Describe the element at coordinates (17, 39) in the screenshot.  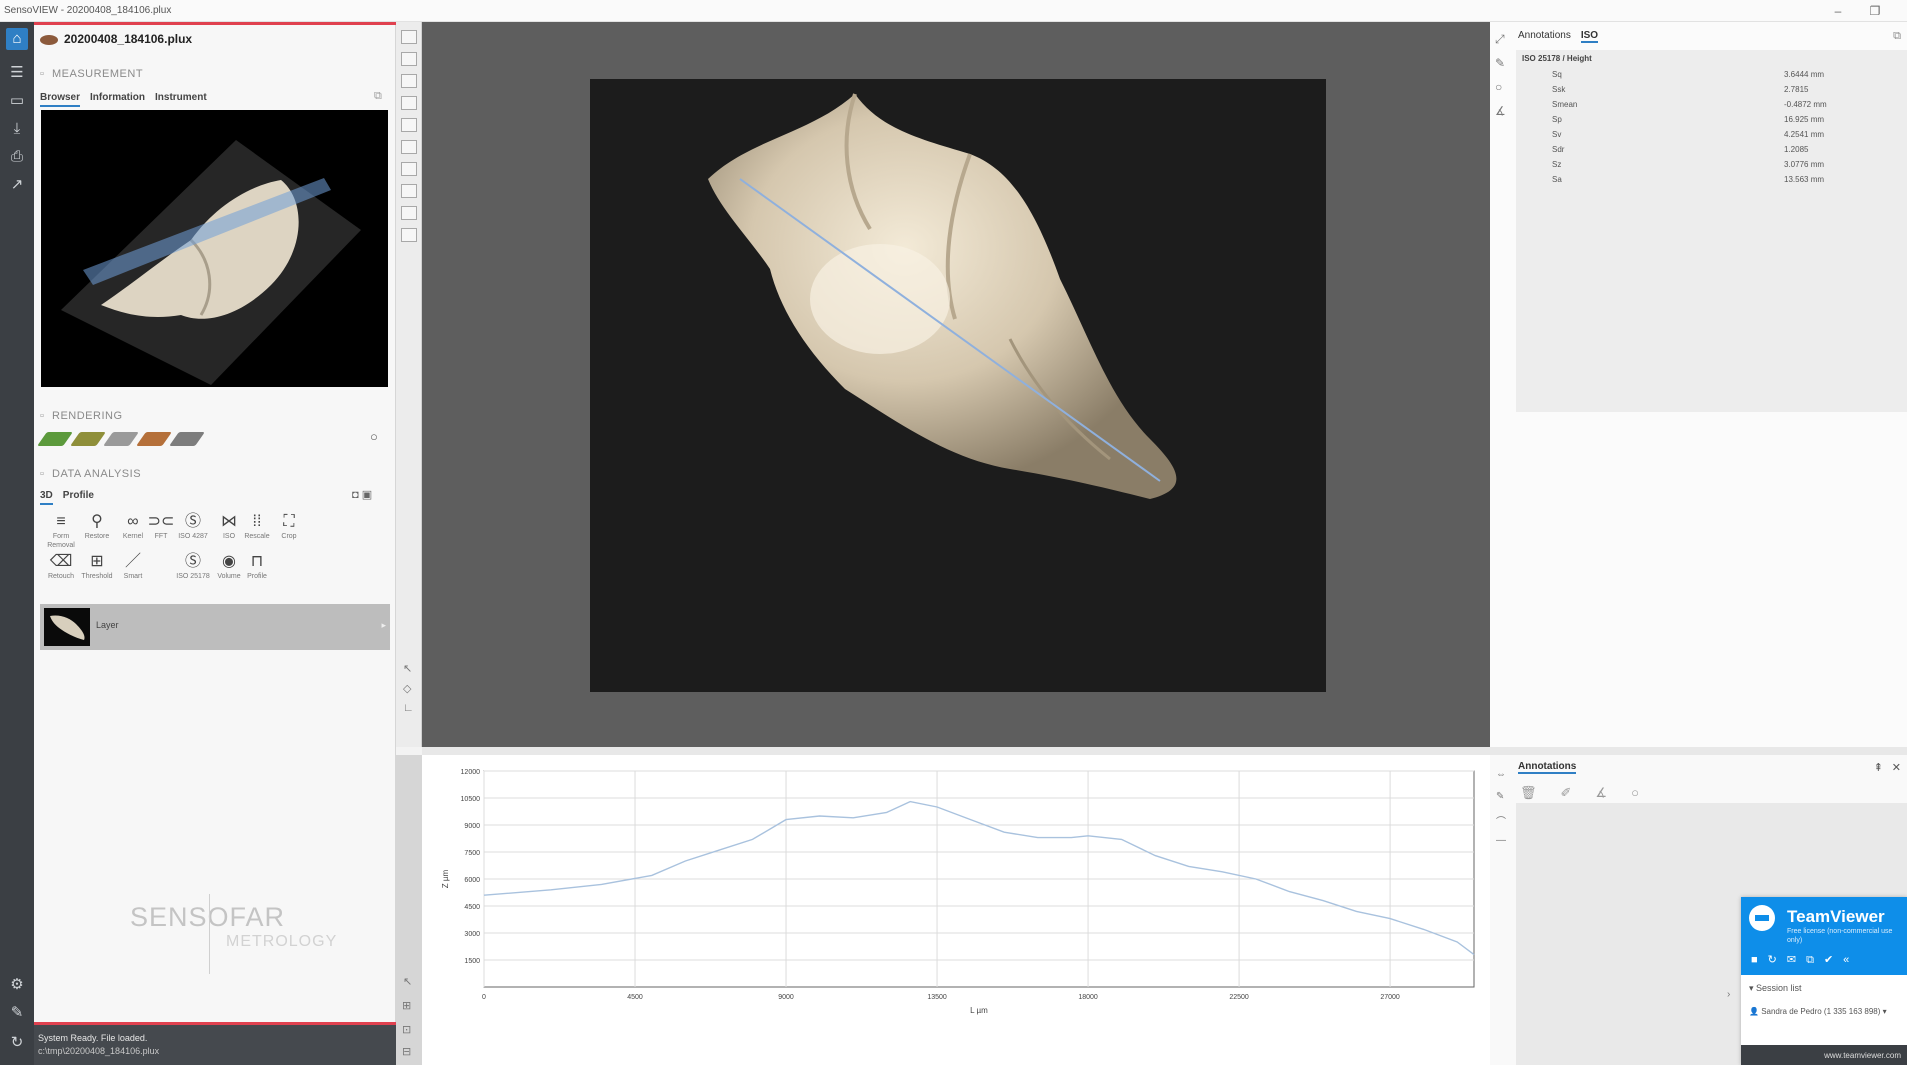
I see `home-icon: ⌂` at that location.